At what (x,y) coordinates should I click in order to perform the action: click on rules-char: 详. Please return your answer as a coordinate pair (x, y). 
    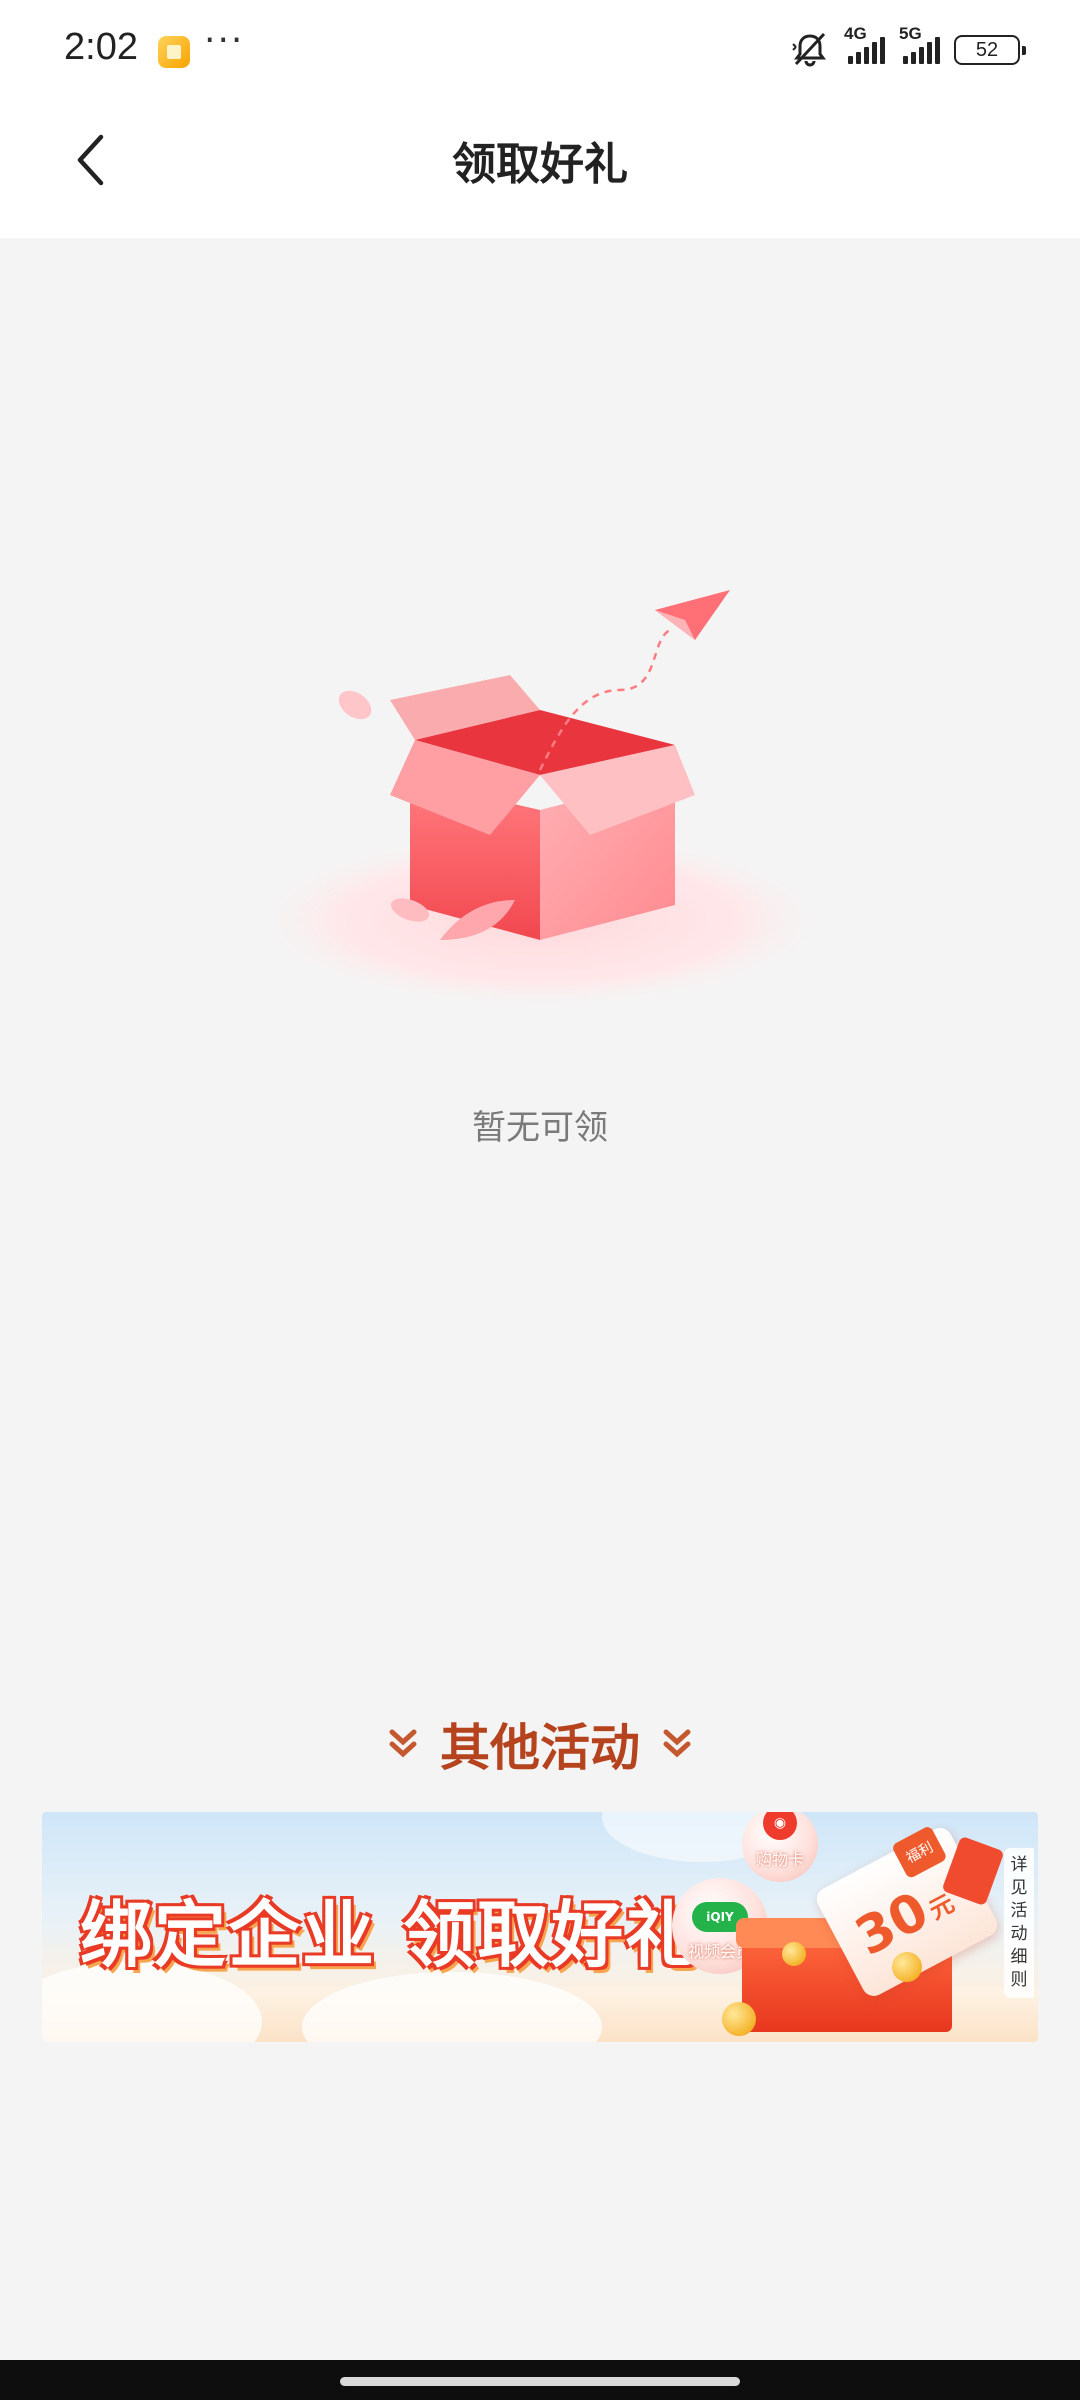
    Looking at the image, I should click on (1019, 1865).